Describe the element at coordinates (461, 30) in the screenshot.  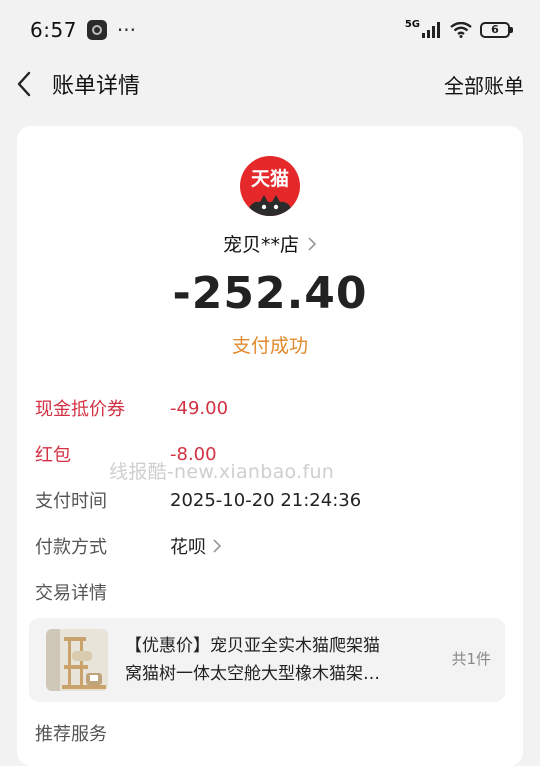
I see `wifi-icon` at that location.